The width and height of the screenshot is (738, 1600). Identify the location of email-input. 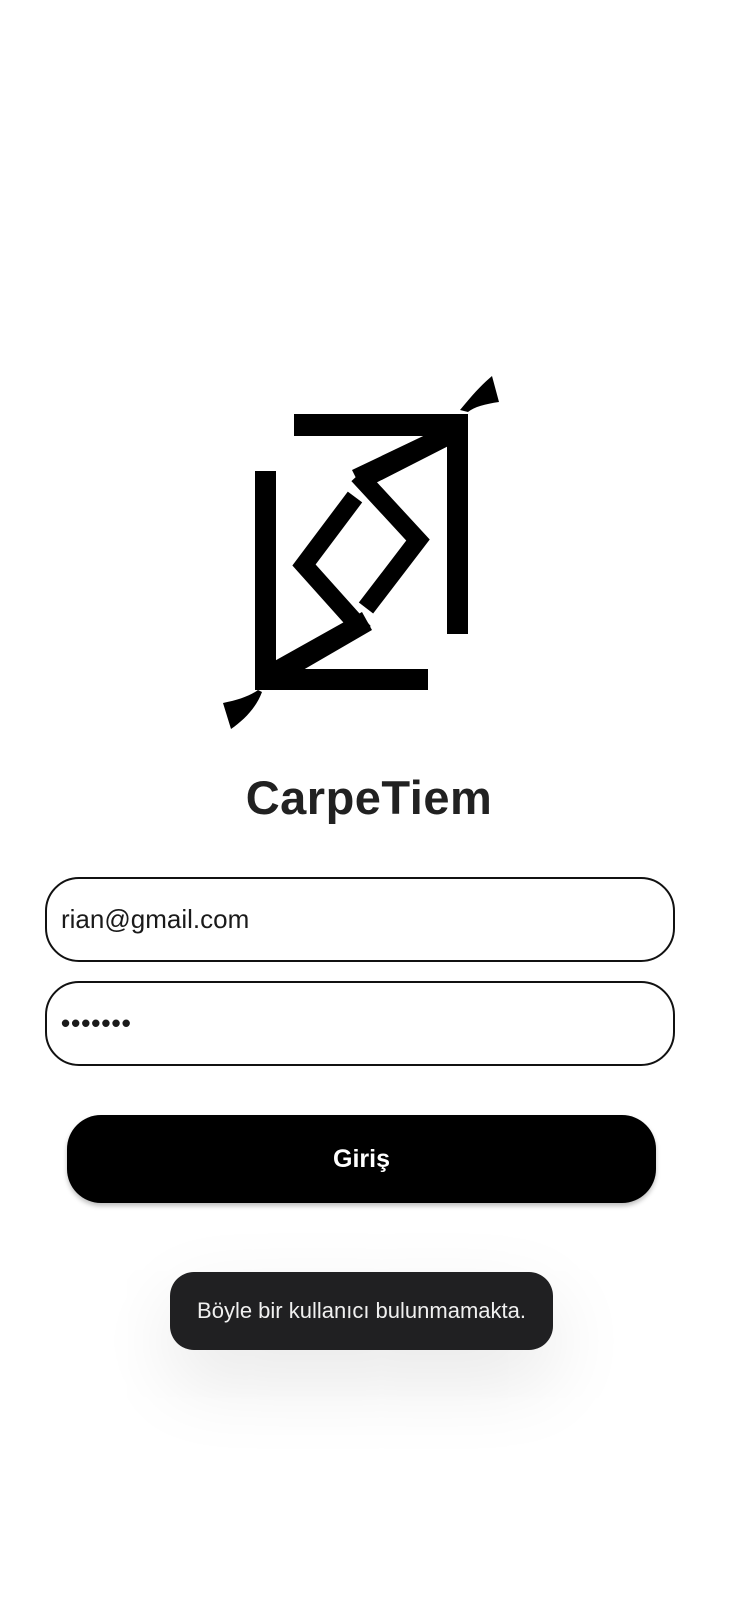
(367, 919).